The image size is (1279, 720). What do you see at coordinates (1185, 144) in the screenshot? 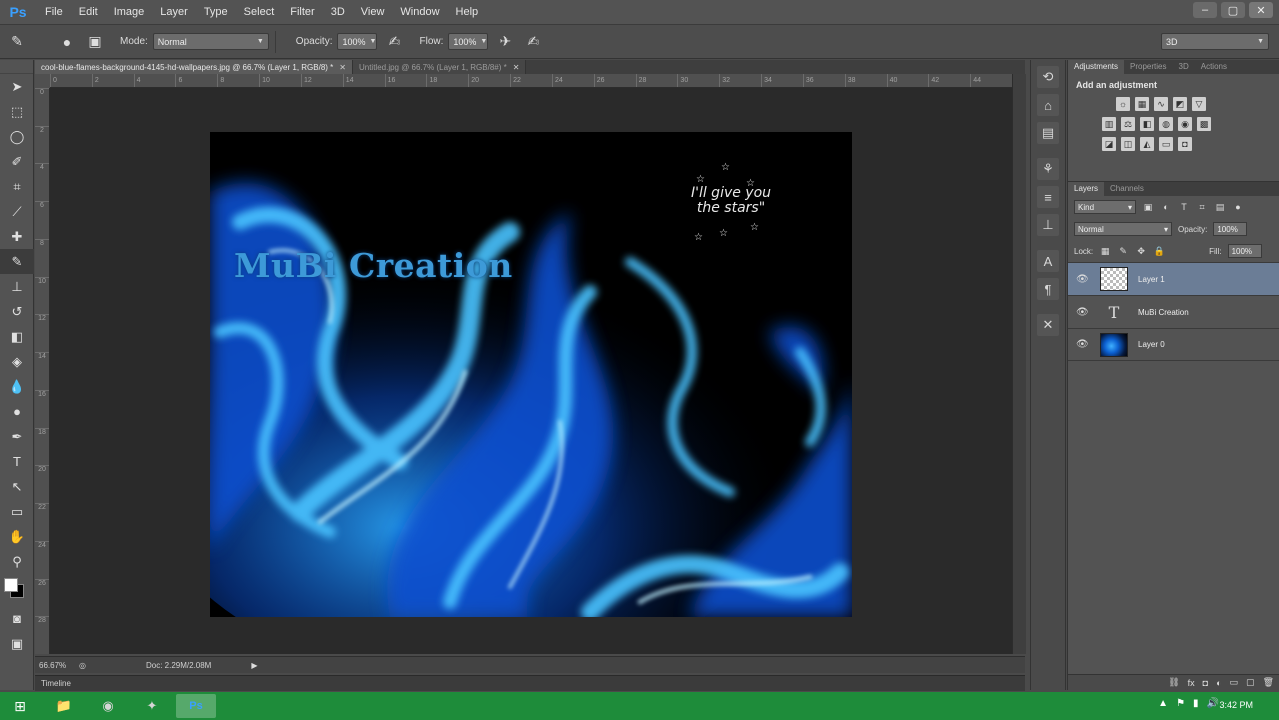
I see `selective-color-icon: ◘` at bounding box center [1185, 144].